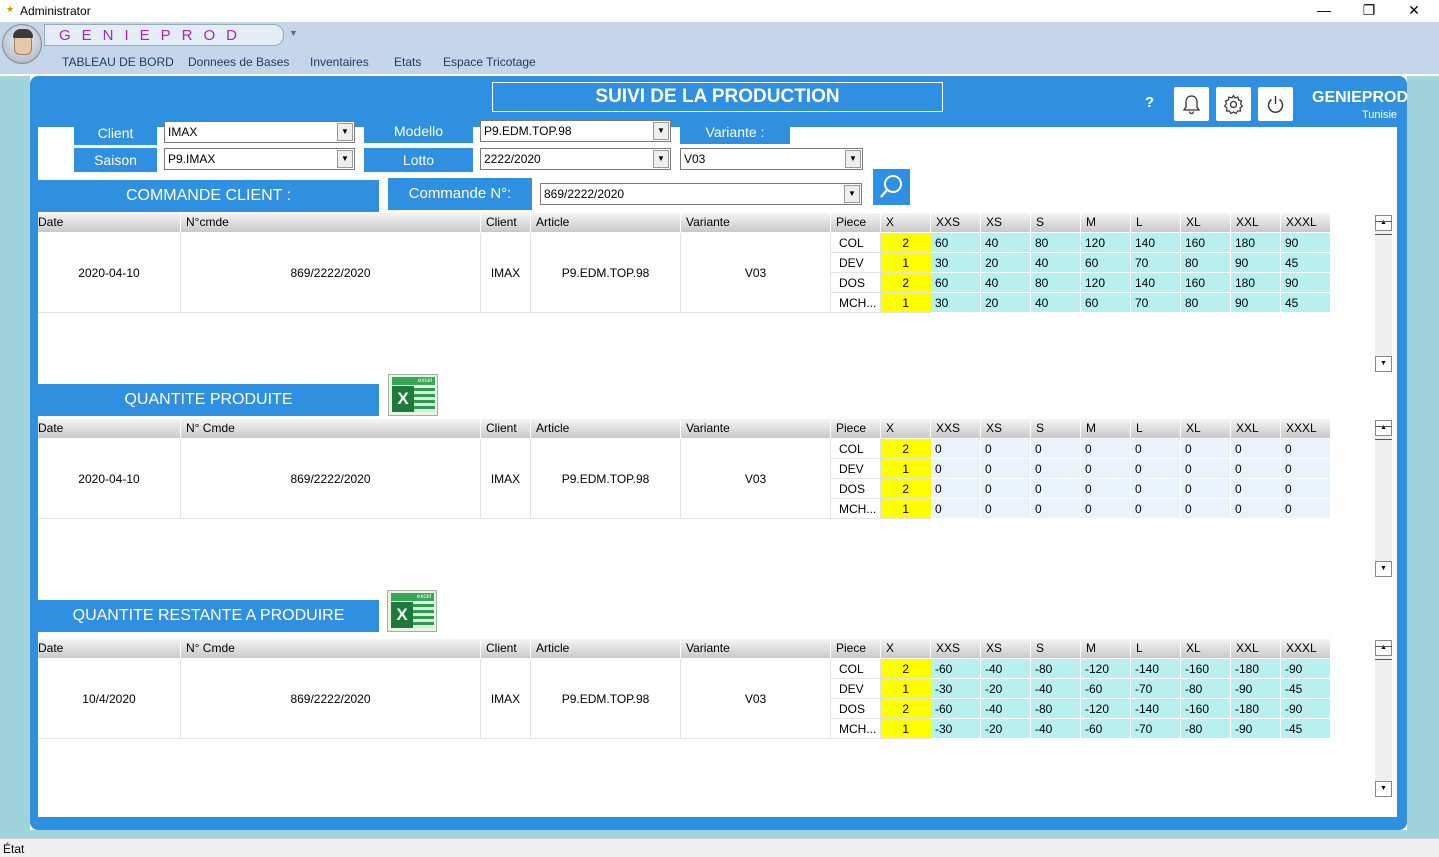 The height and width of the screenshot is (857, 1439). What do you see at coordinates (1233, 104) in the screenshot?
I see `settings-button` at bounding box center [1233, 104].